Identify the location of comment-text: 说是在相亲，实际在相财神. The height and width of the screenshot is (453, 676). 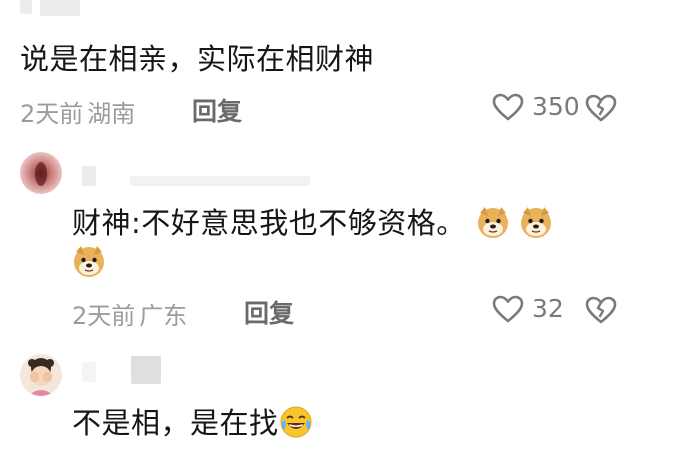
(197, 59).